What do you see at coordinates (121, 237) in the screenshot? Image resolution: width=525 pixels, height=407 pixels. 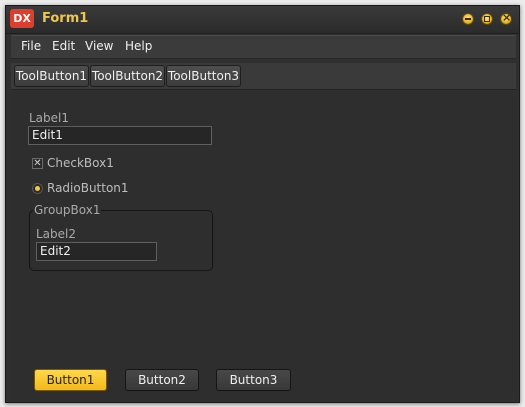 I see `groupbox1: GroupBox1 Label2 Edit2` at bounding box center [121, 237].